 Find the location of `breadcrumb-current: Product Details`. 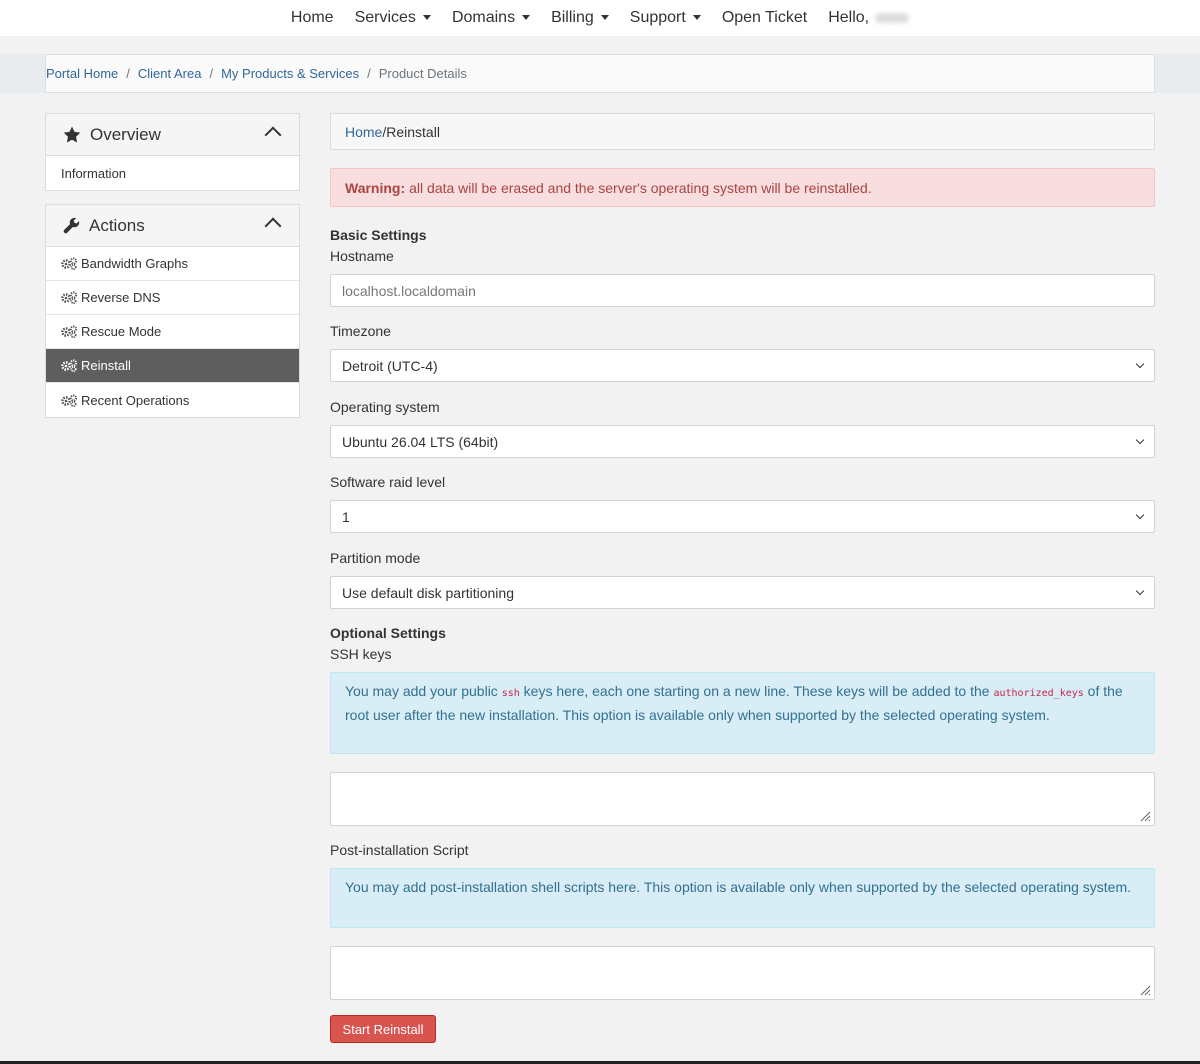

breadcrumb-current: Product Details is located at coordinates (422, 73).